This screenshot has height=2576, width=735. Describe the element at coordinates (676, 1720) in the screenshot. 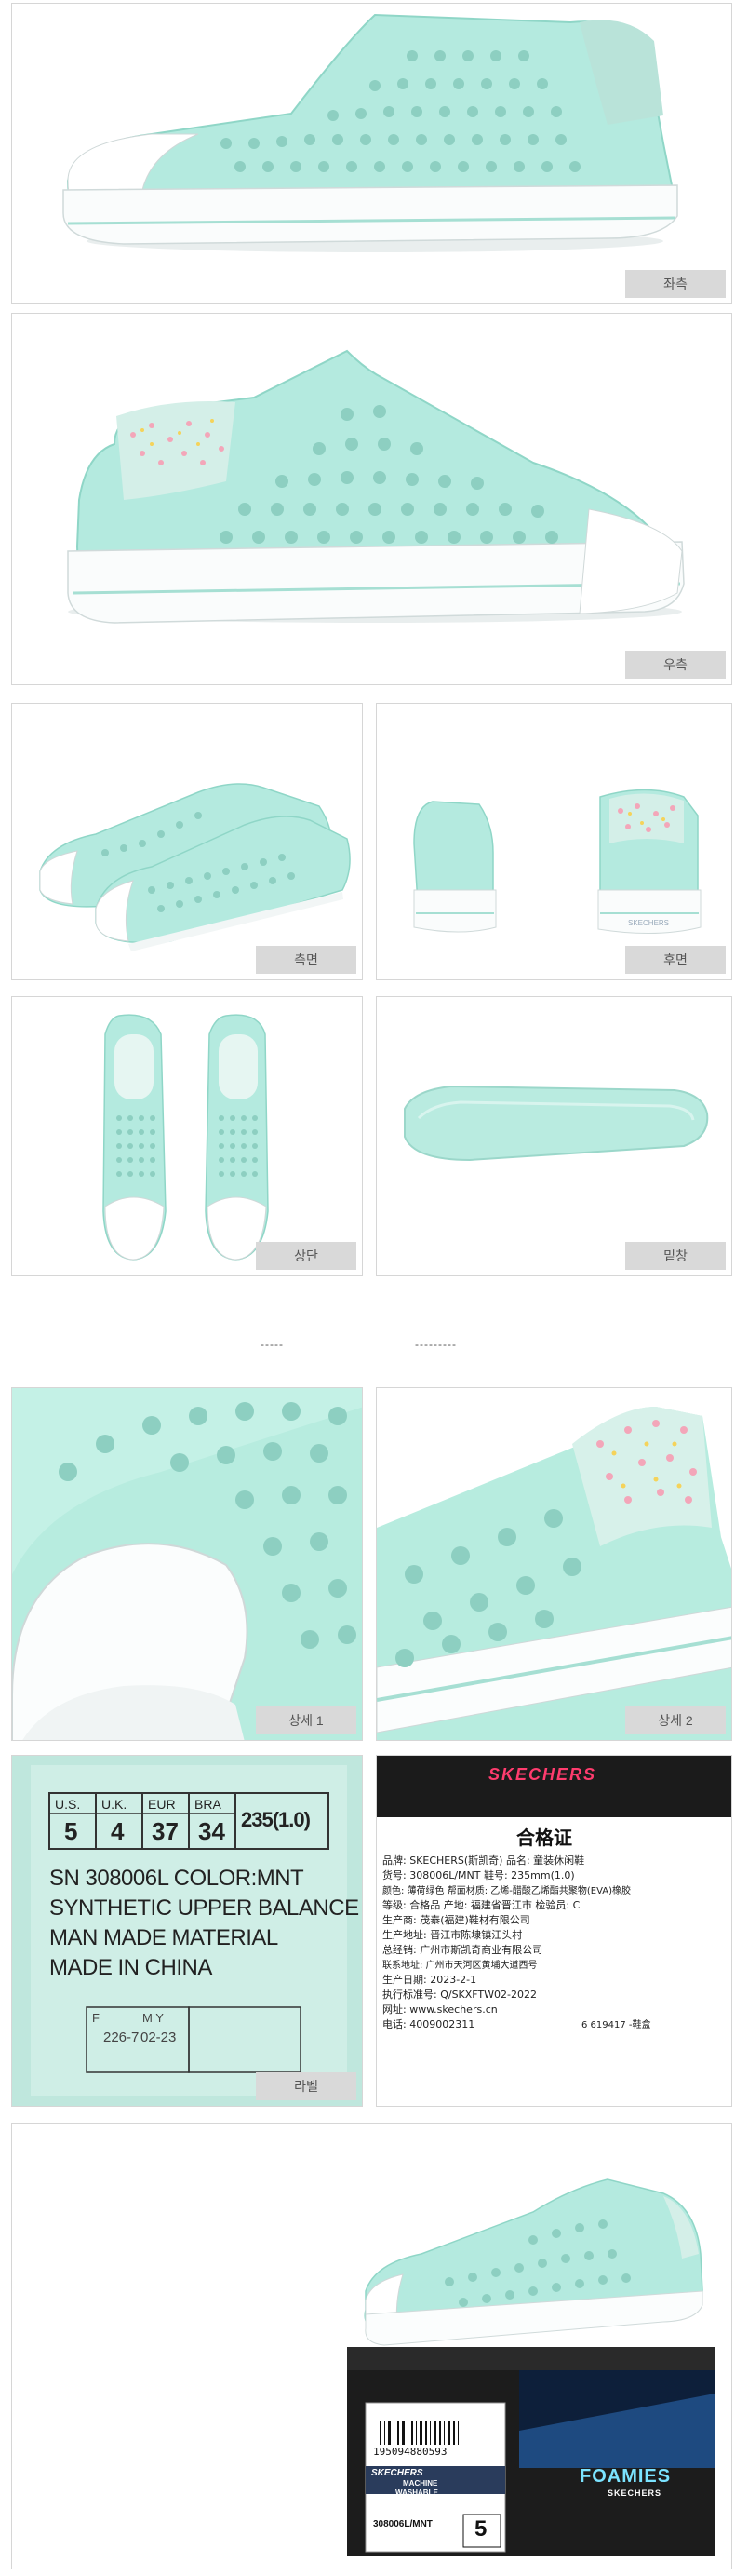

I see `view-tag-detail2: 상세 2` at that location.